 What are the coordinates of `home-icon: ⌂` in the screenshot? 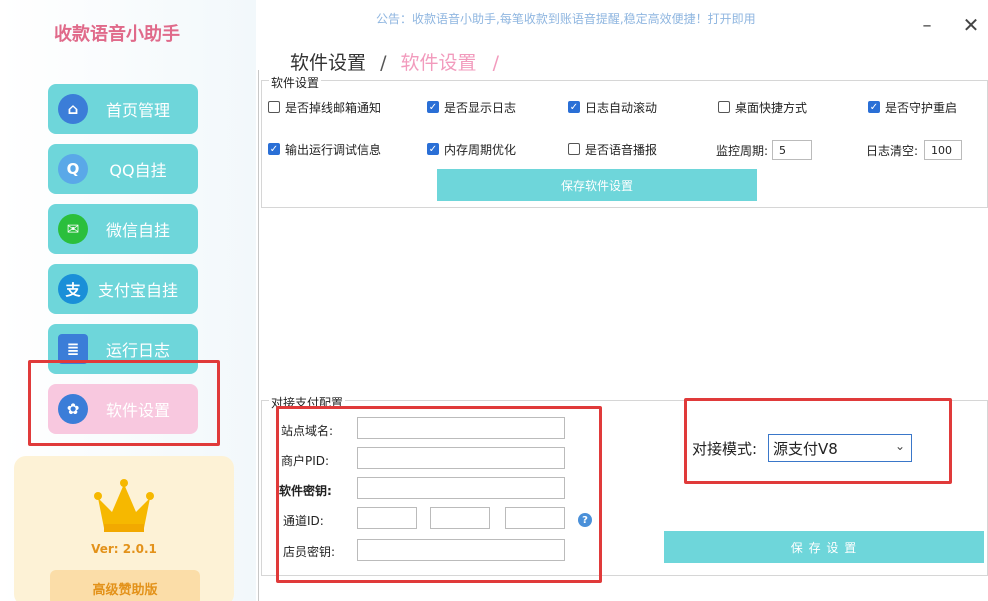 It's located at (73, 109).